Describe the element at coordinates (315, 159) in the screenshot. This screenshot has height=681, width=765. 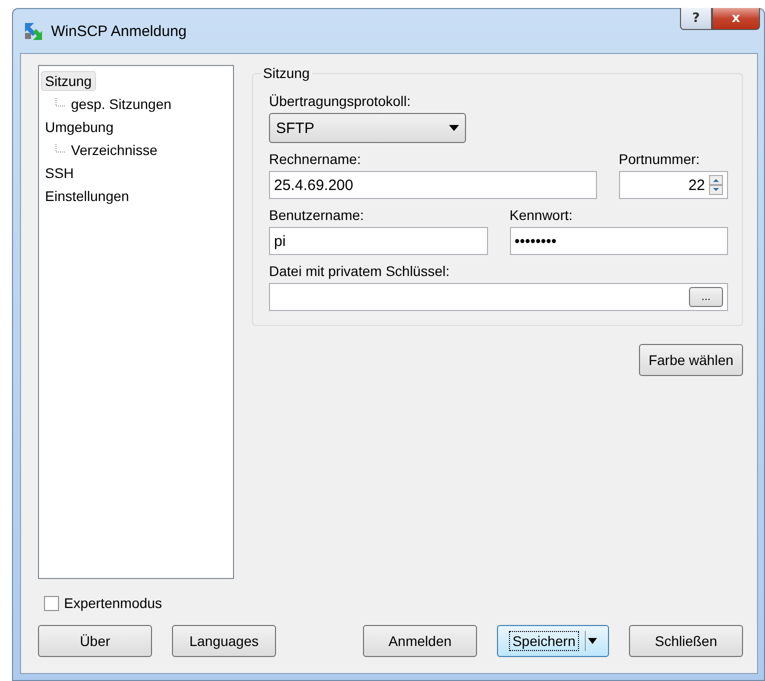
I see `field-label: Rechnername:` at that location.